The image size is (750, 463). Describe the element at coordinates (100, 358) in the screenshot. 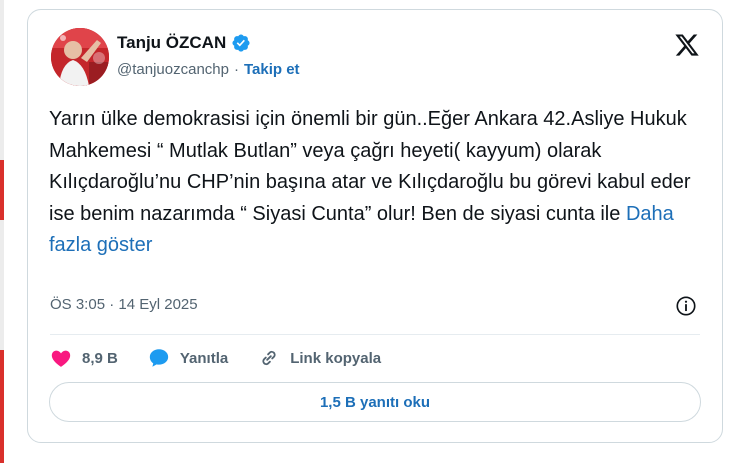

I see `like-count: 8,9 B` at that location.